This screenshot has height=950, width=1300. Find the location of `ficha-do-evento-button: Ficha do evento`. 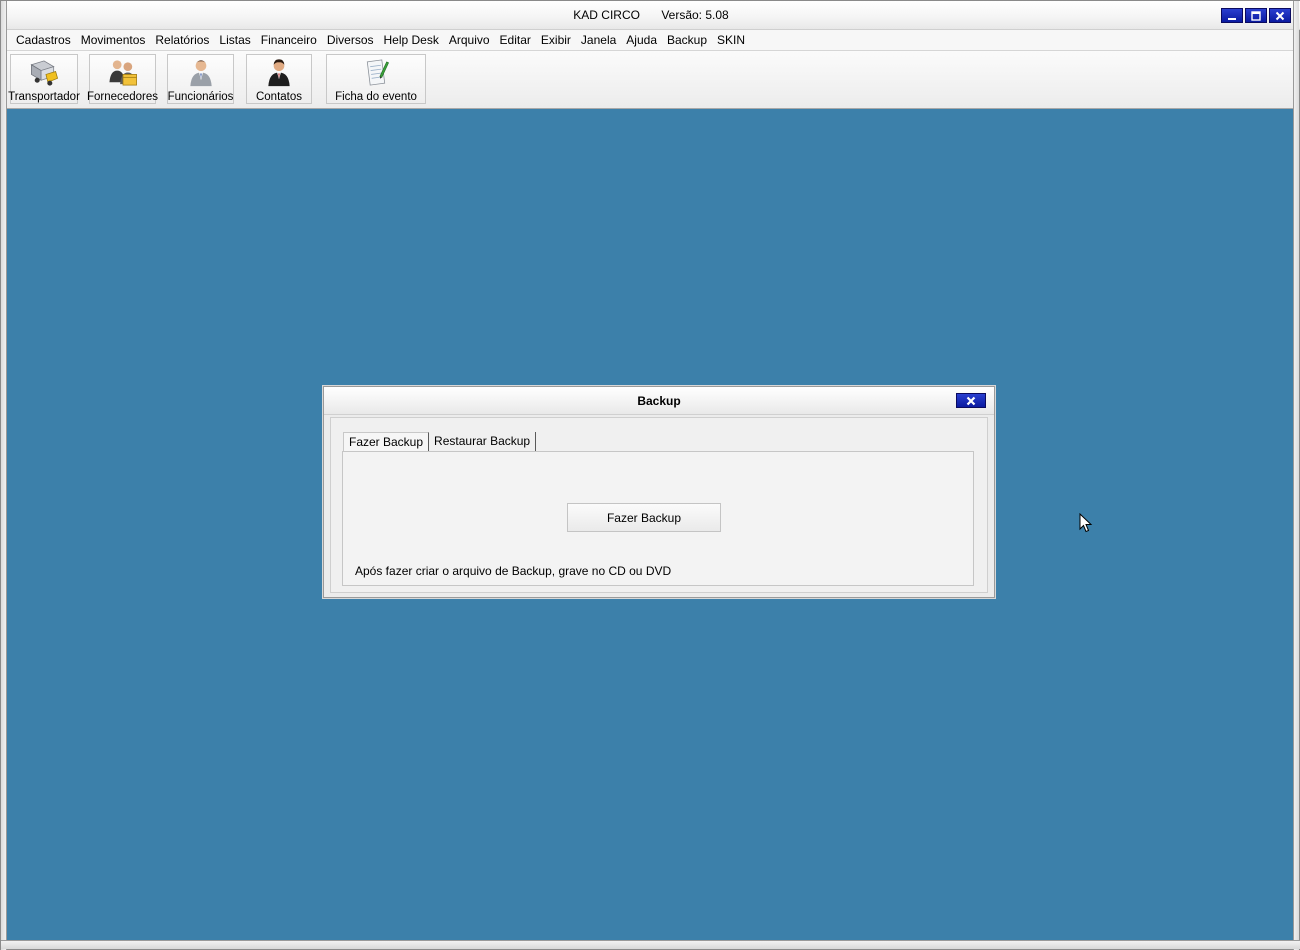

ficha-do-evento-button: Ficha do evento is located at coordinates (376, 79).